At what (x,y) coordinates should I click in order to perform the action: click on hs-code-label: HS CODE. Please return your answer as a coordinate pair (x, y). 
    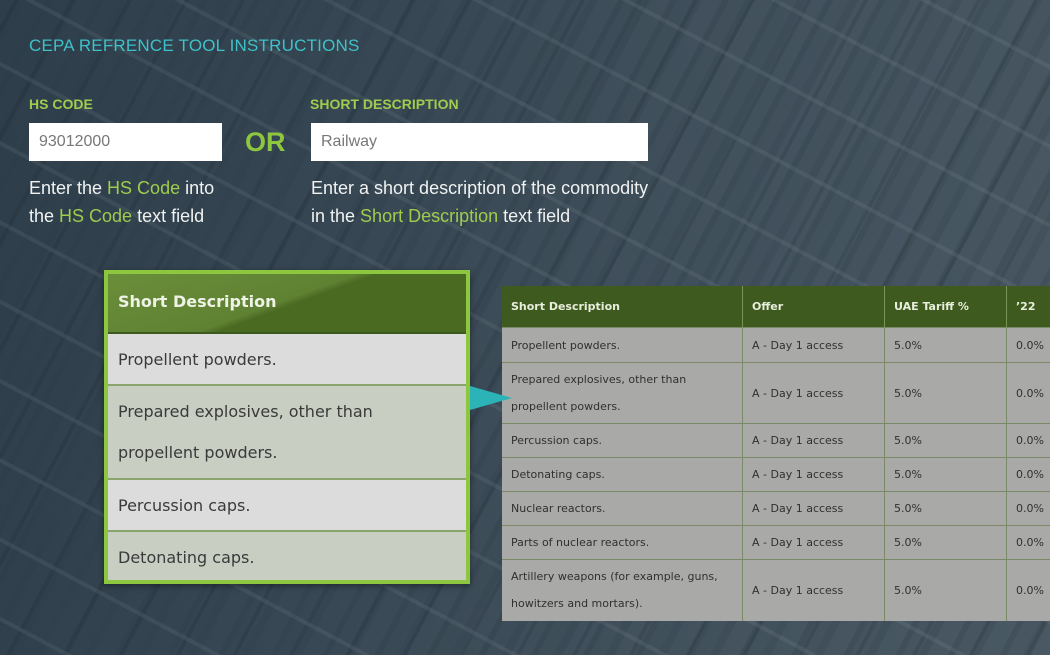
    Looking at the image, I should click on (61, 104).